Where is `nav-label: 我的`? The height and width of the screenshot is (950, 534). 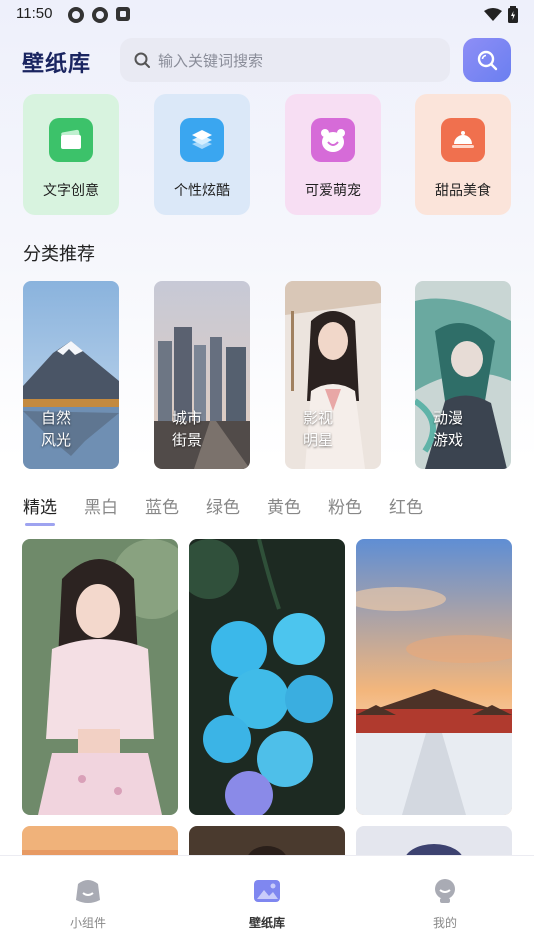
nav-label: 我的 is located at coordinates (444, 923).